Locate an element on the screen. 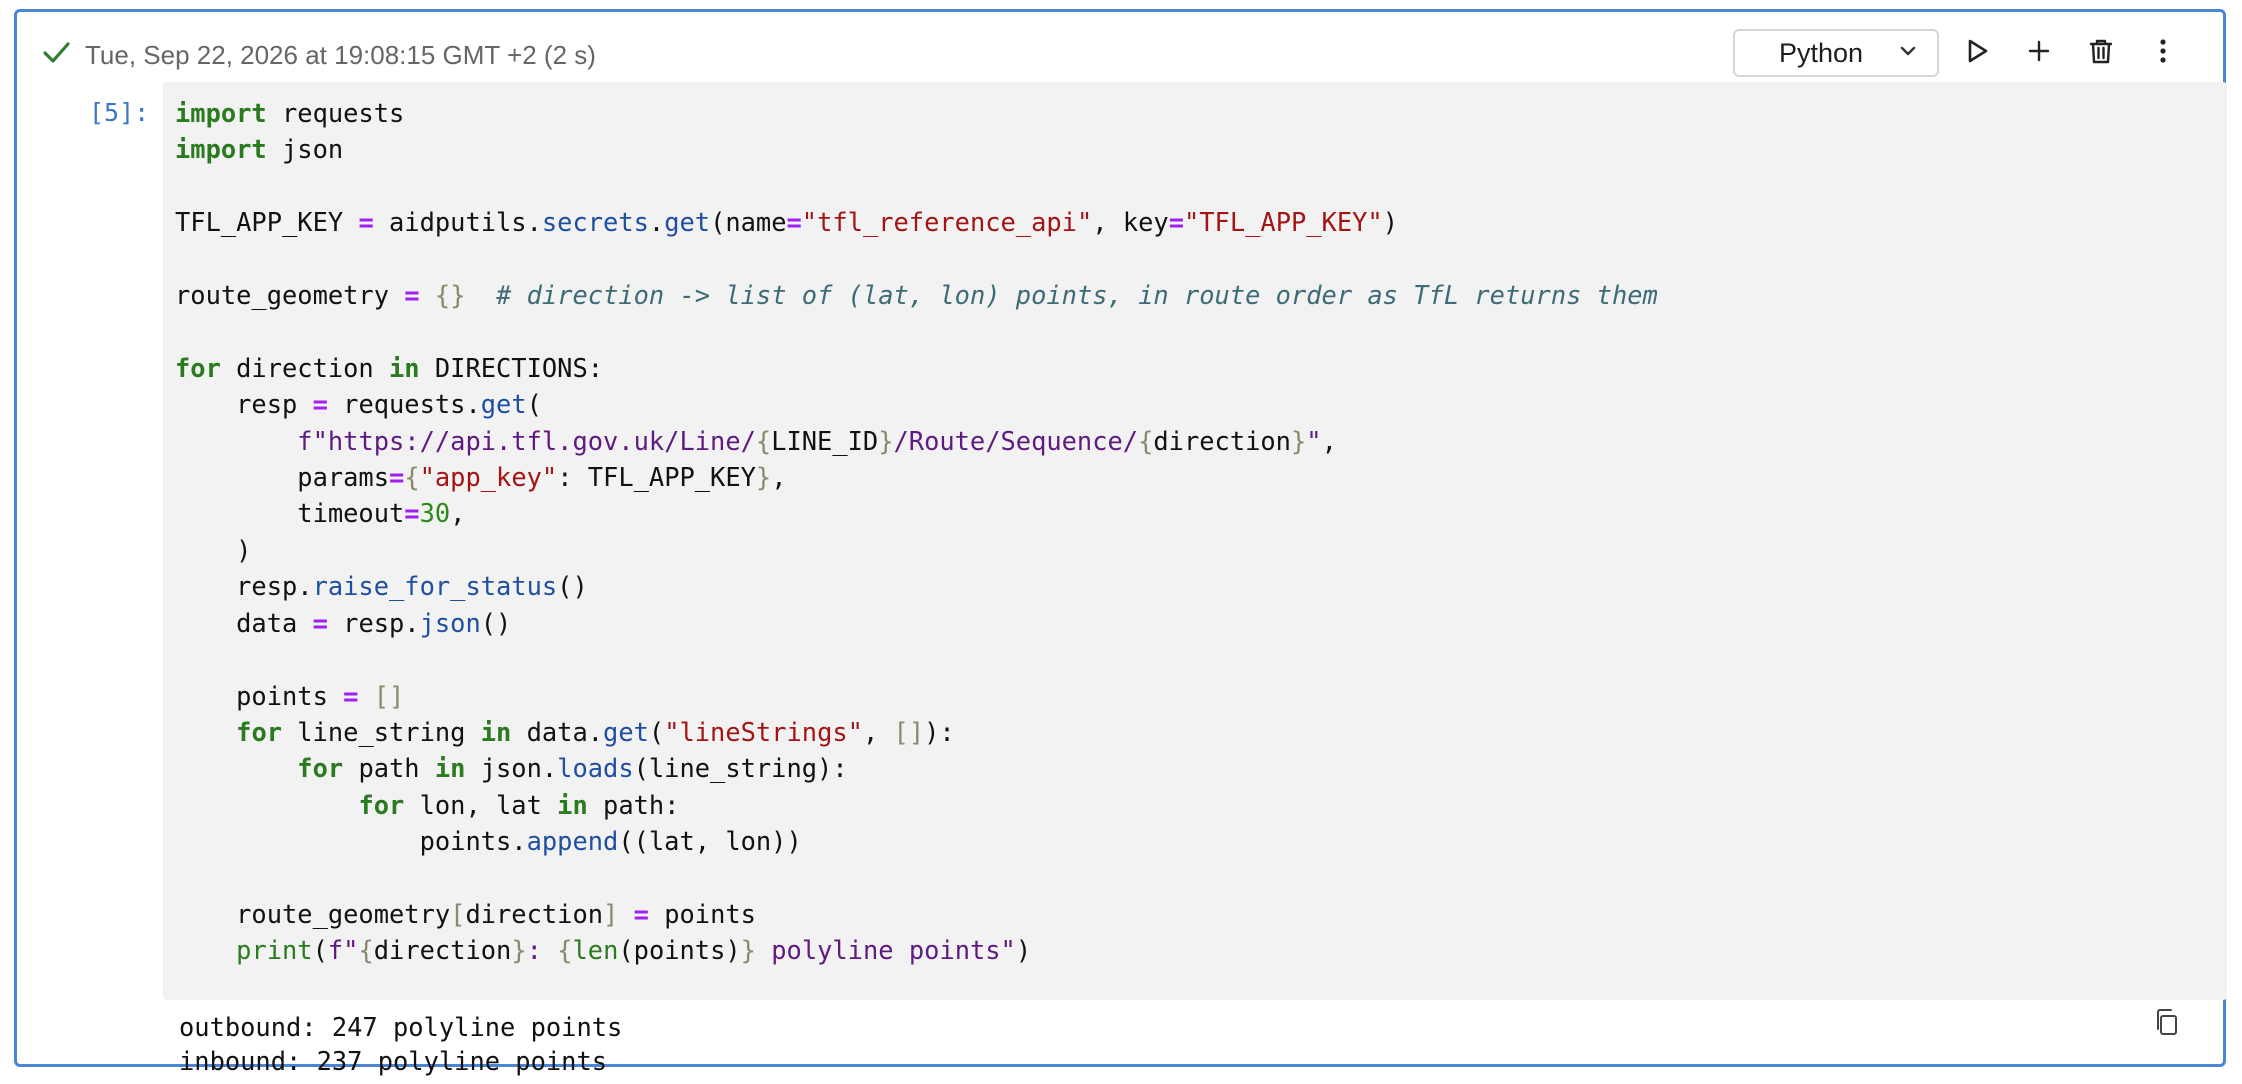  plus-icon is located at coordinates (2039, 53).